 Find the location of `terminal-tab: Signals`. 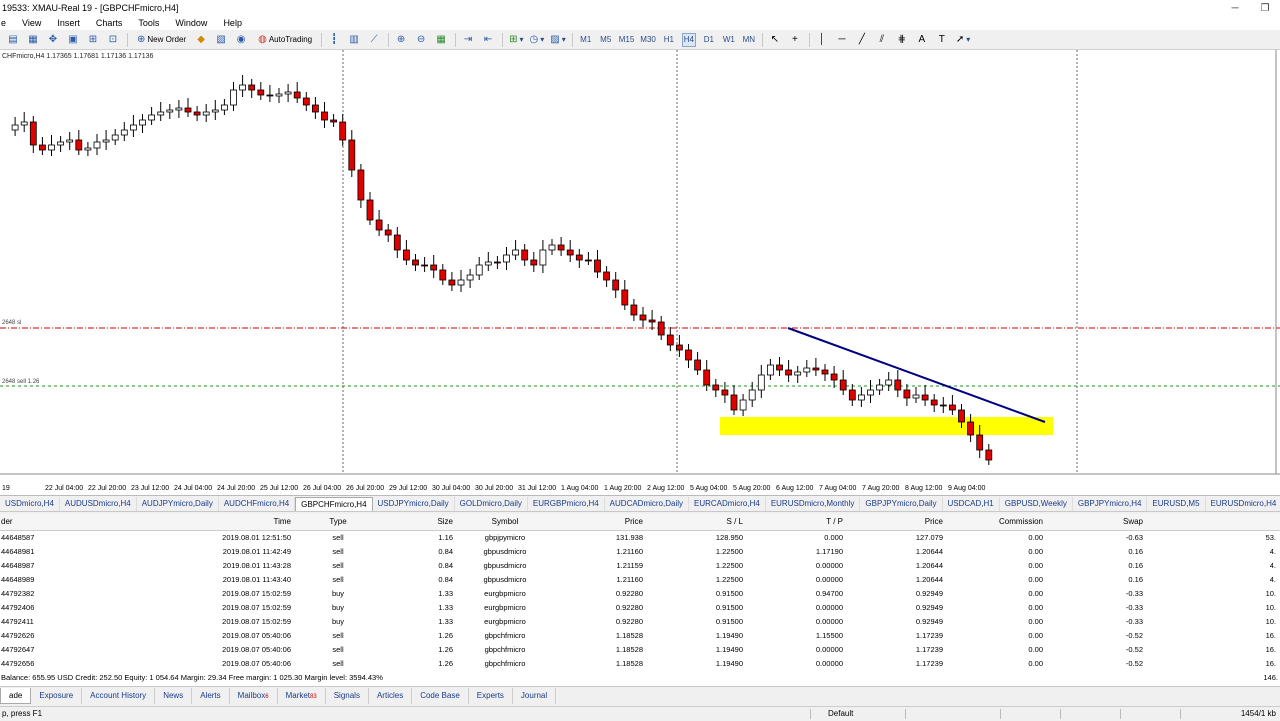

terminal-tab: Signals is located at coordinates (347, 695).